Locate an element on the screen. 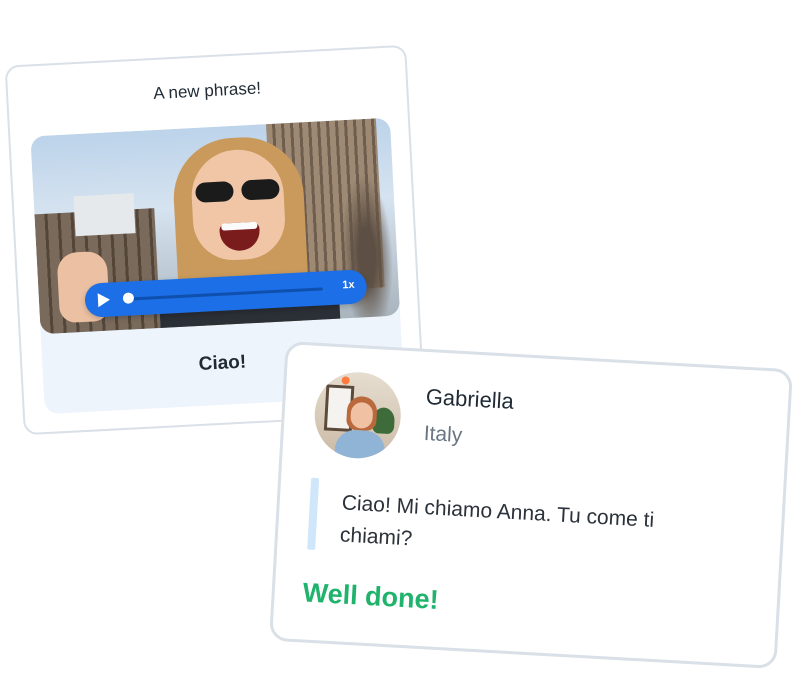 The image size is (805, 700). background-building is located at coordinates (104, 215).